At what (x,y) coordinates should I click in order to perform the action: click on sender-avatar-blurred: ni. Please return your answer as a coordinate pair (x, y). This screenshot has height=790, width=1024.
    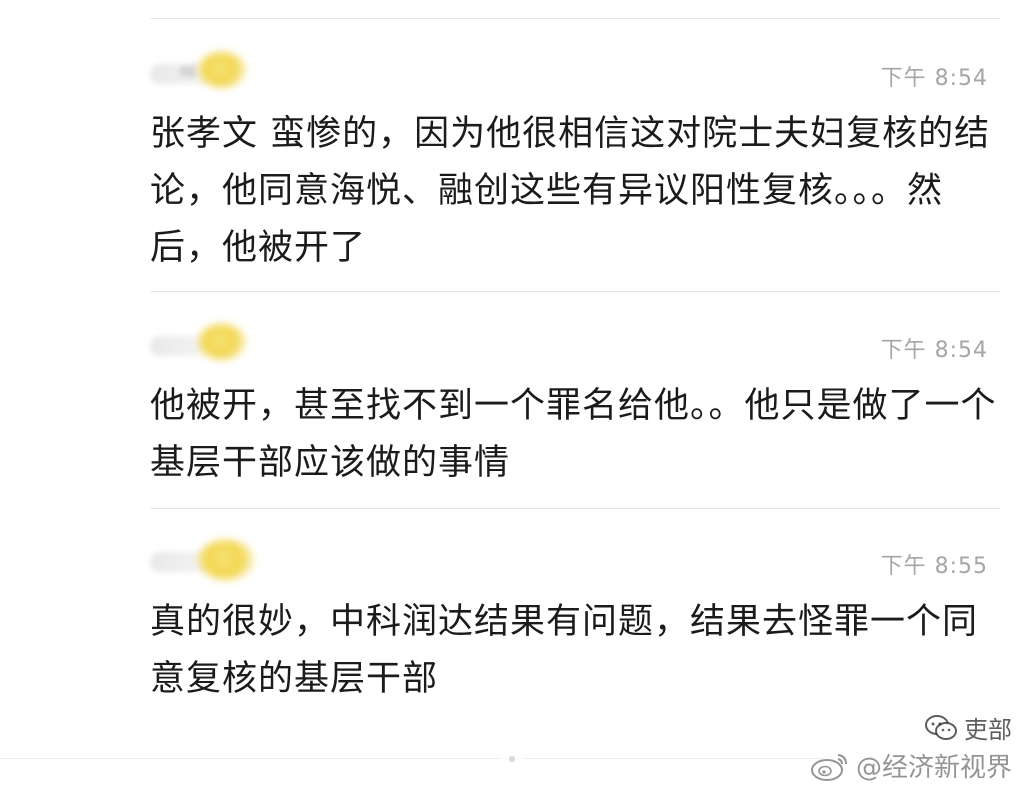
    Looking at the image, I should click on (205, 74).